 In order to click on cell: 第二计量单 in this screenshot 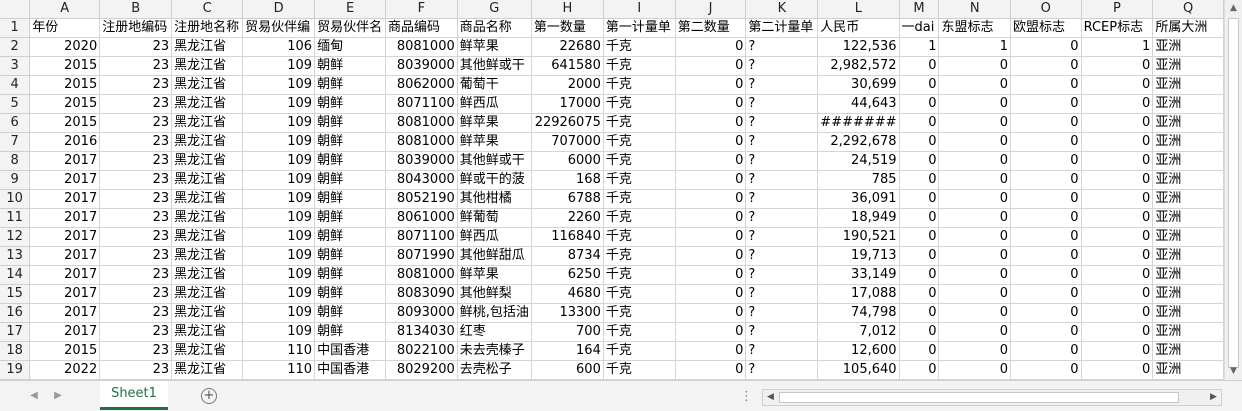, I will do `click(782, 28)`.